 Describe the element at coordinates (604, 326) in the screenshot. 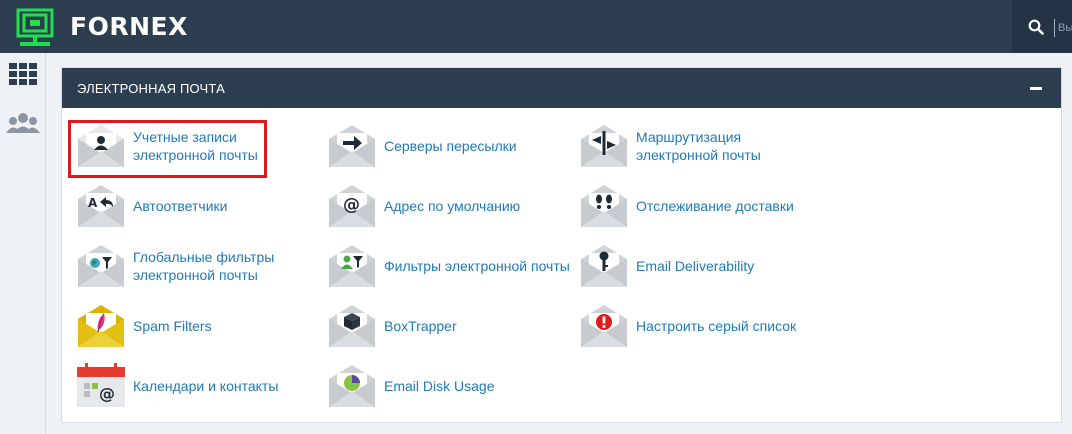

I see `alert-envelope-icon` at that location.